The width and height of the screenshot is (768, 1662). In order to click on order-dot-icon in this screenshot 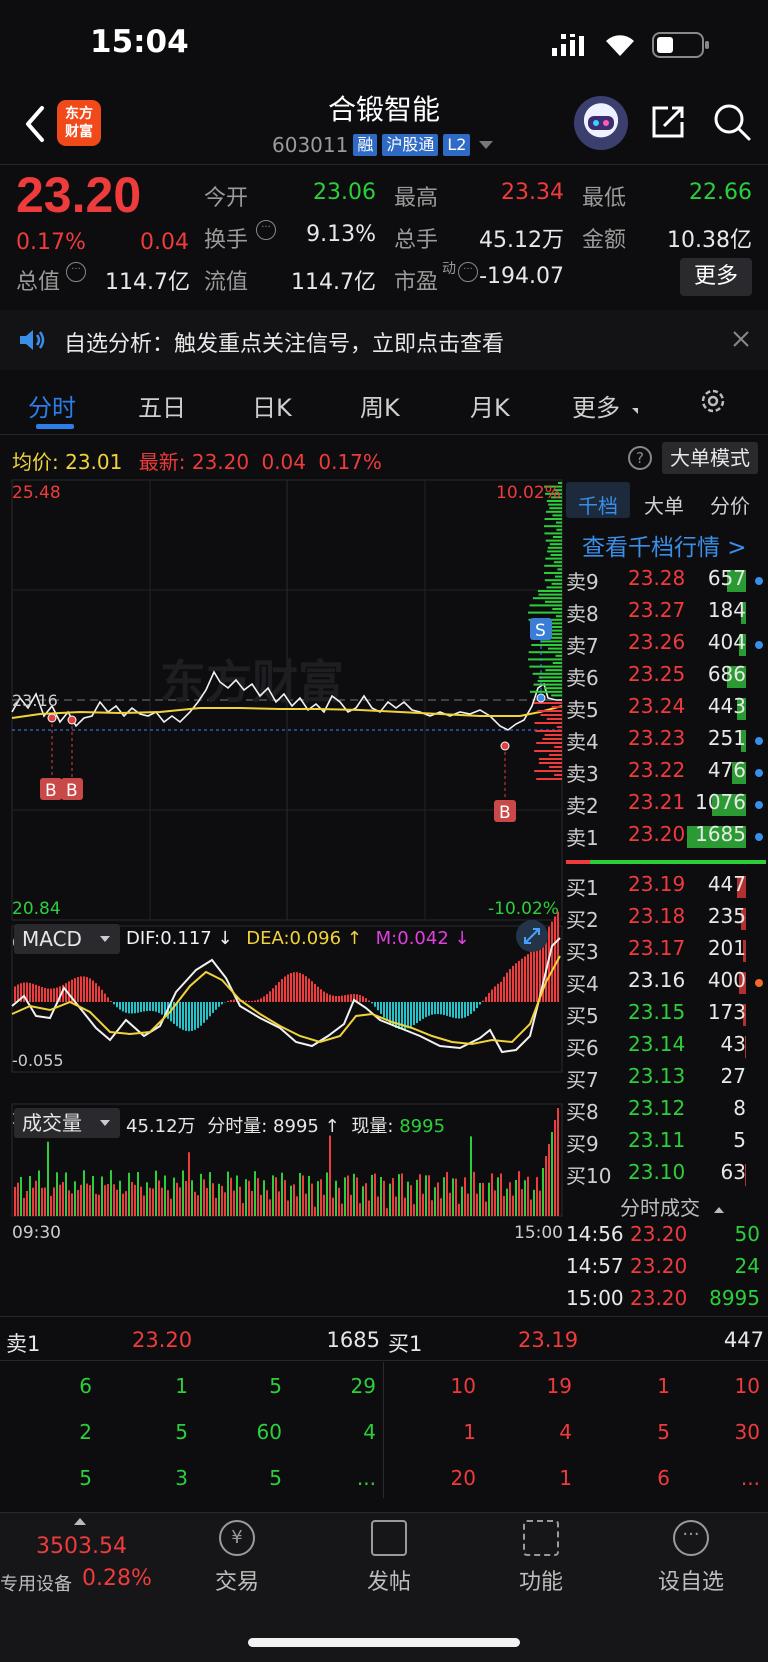, I will do `click(759, 773)`.